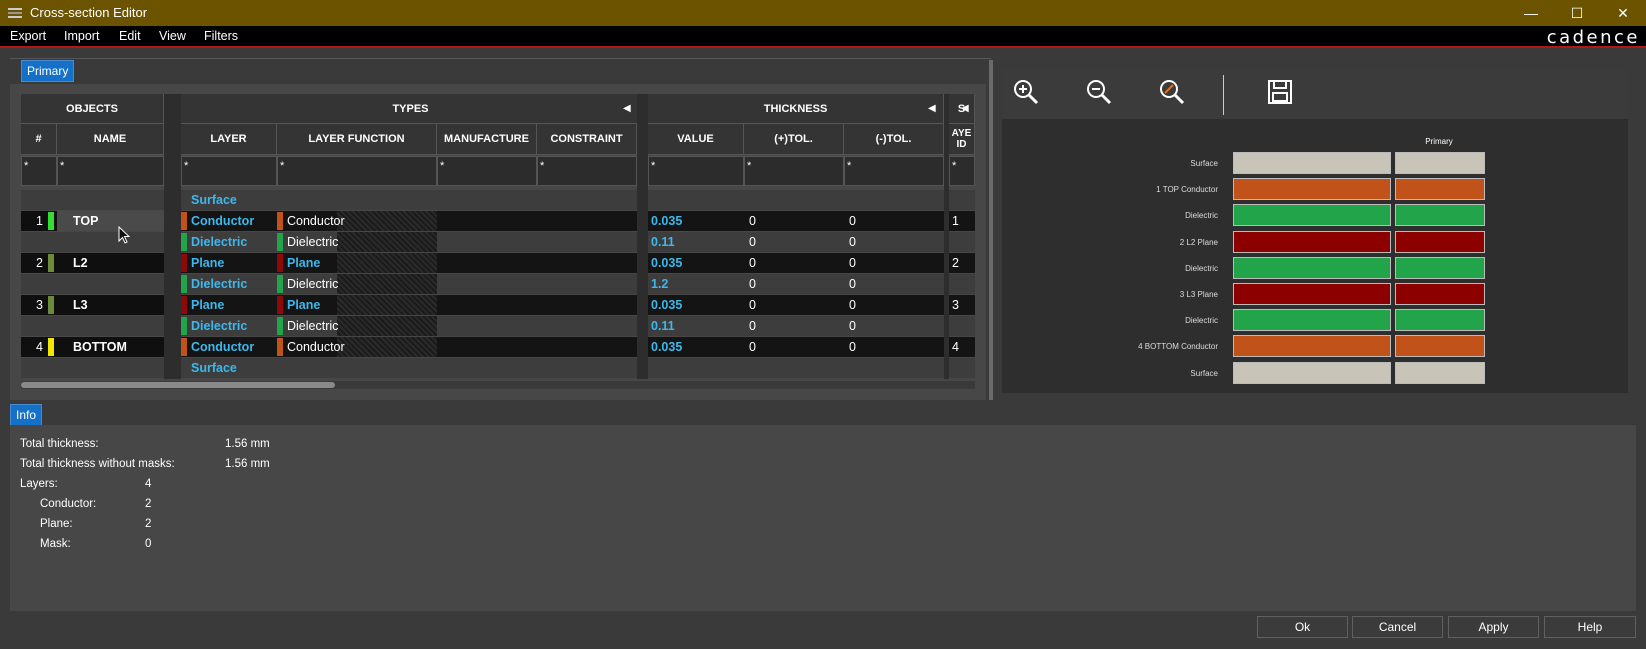 This screenshot has width=1646, height=649. Describe the element at coordinates (1623, 13) in the screenshot. I see `close-icon: ✕` at that location.